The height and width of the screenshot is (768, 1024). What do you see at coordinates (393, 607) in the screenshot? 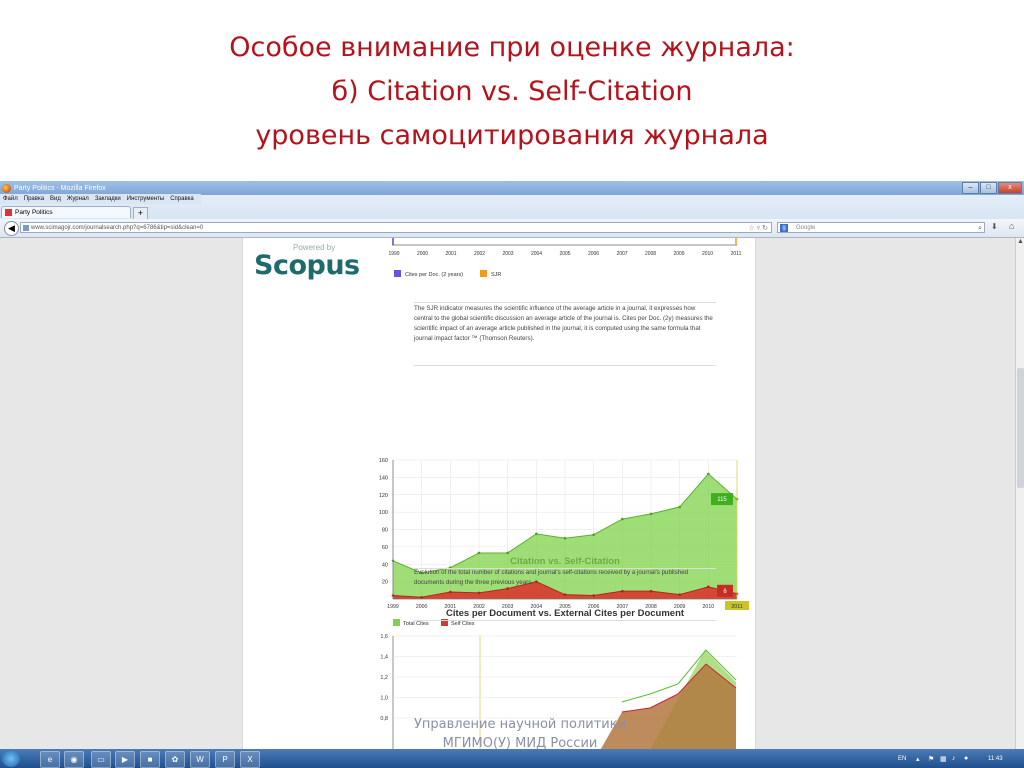
I see `x-tick-label: 1999` at bounding box center [393, 607].